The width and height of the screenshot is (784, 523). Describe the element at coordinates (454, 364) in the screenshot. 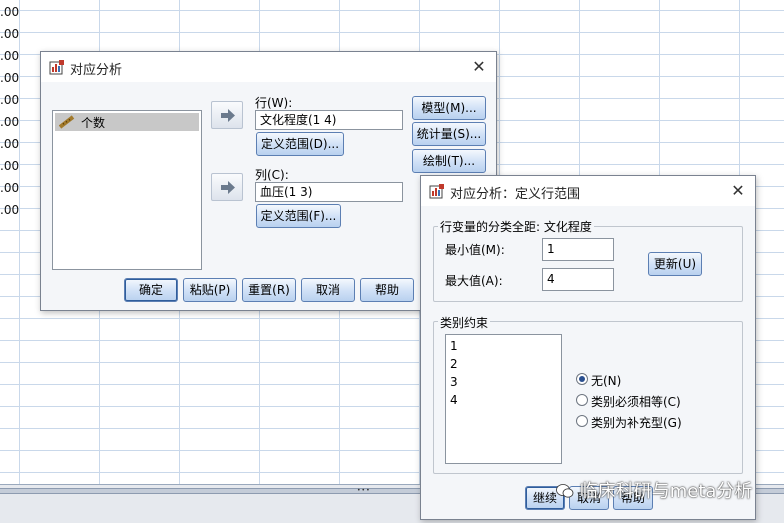

I see `list-item: 2` at that location.